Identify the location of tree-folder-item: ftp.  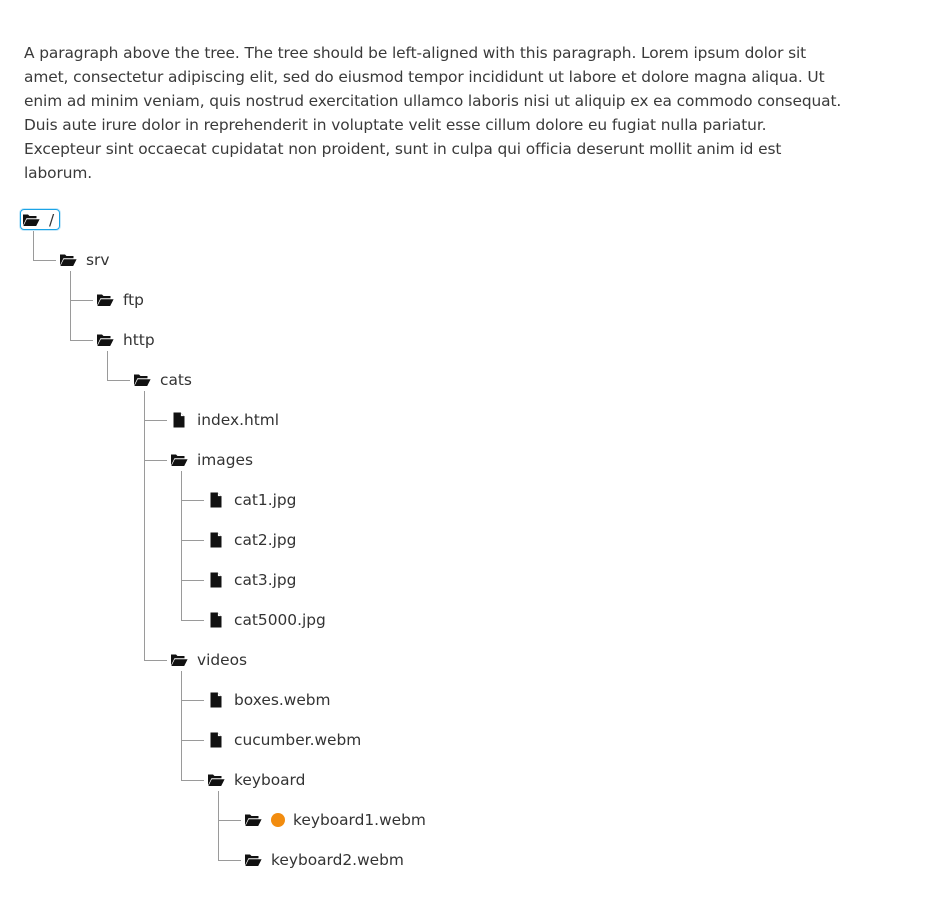
(119, 300).